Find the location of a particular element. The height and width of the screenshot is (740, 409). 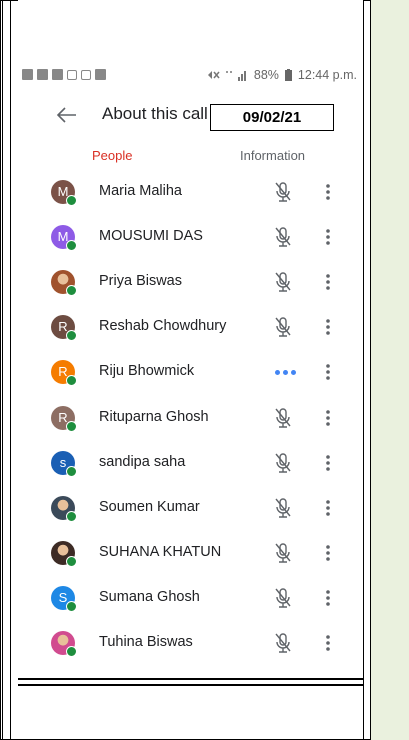

battery-icon is located at coordinates (288, 75).